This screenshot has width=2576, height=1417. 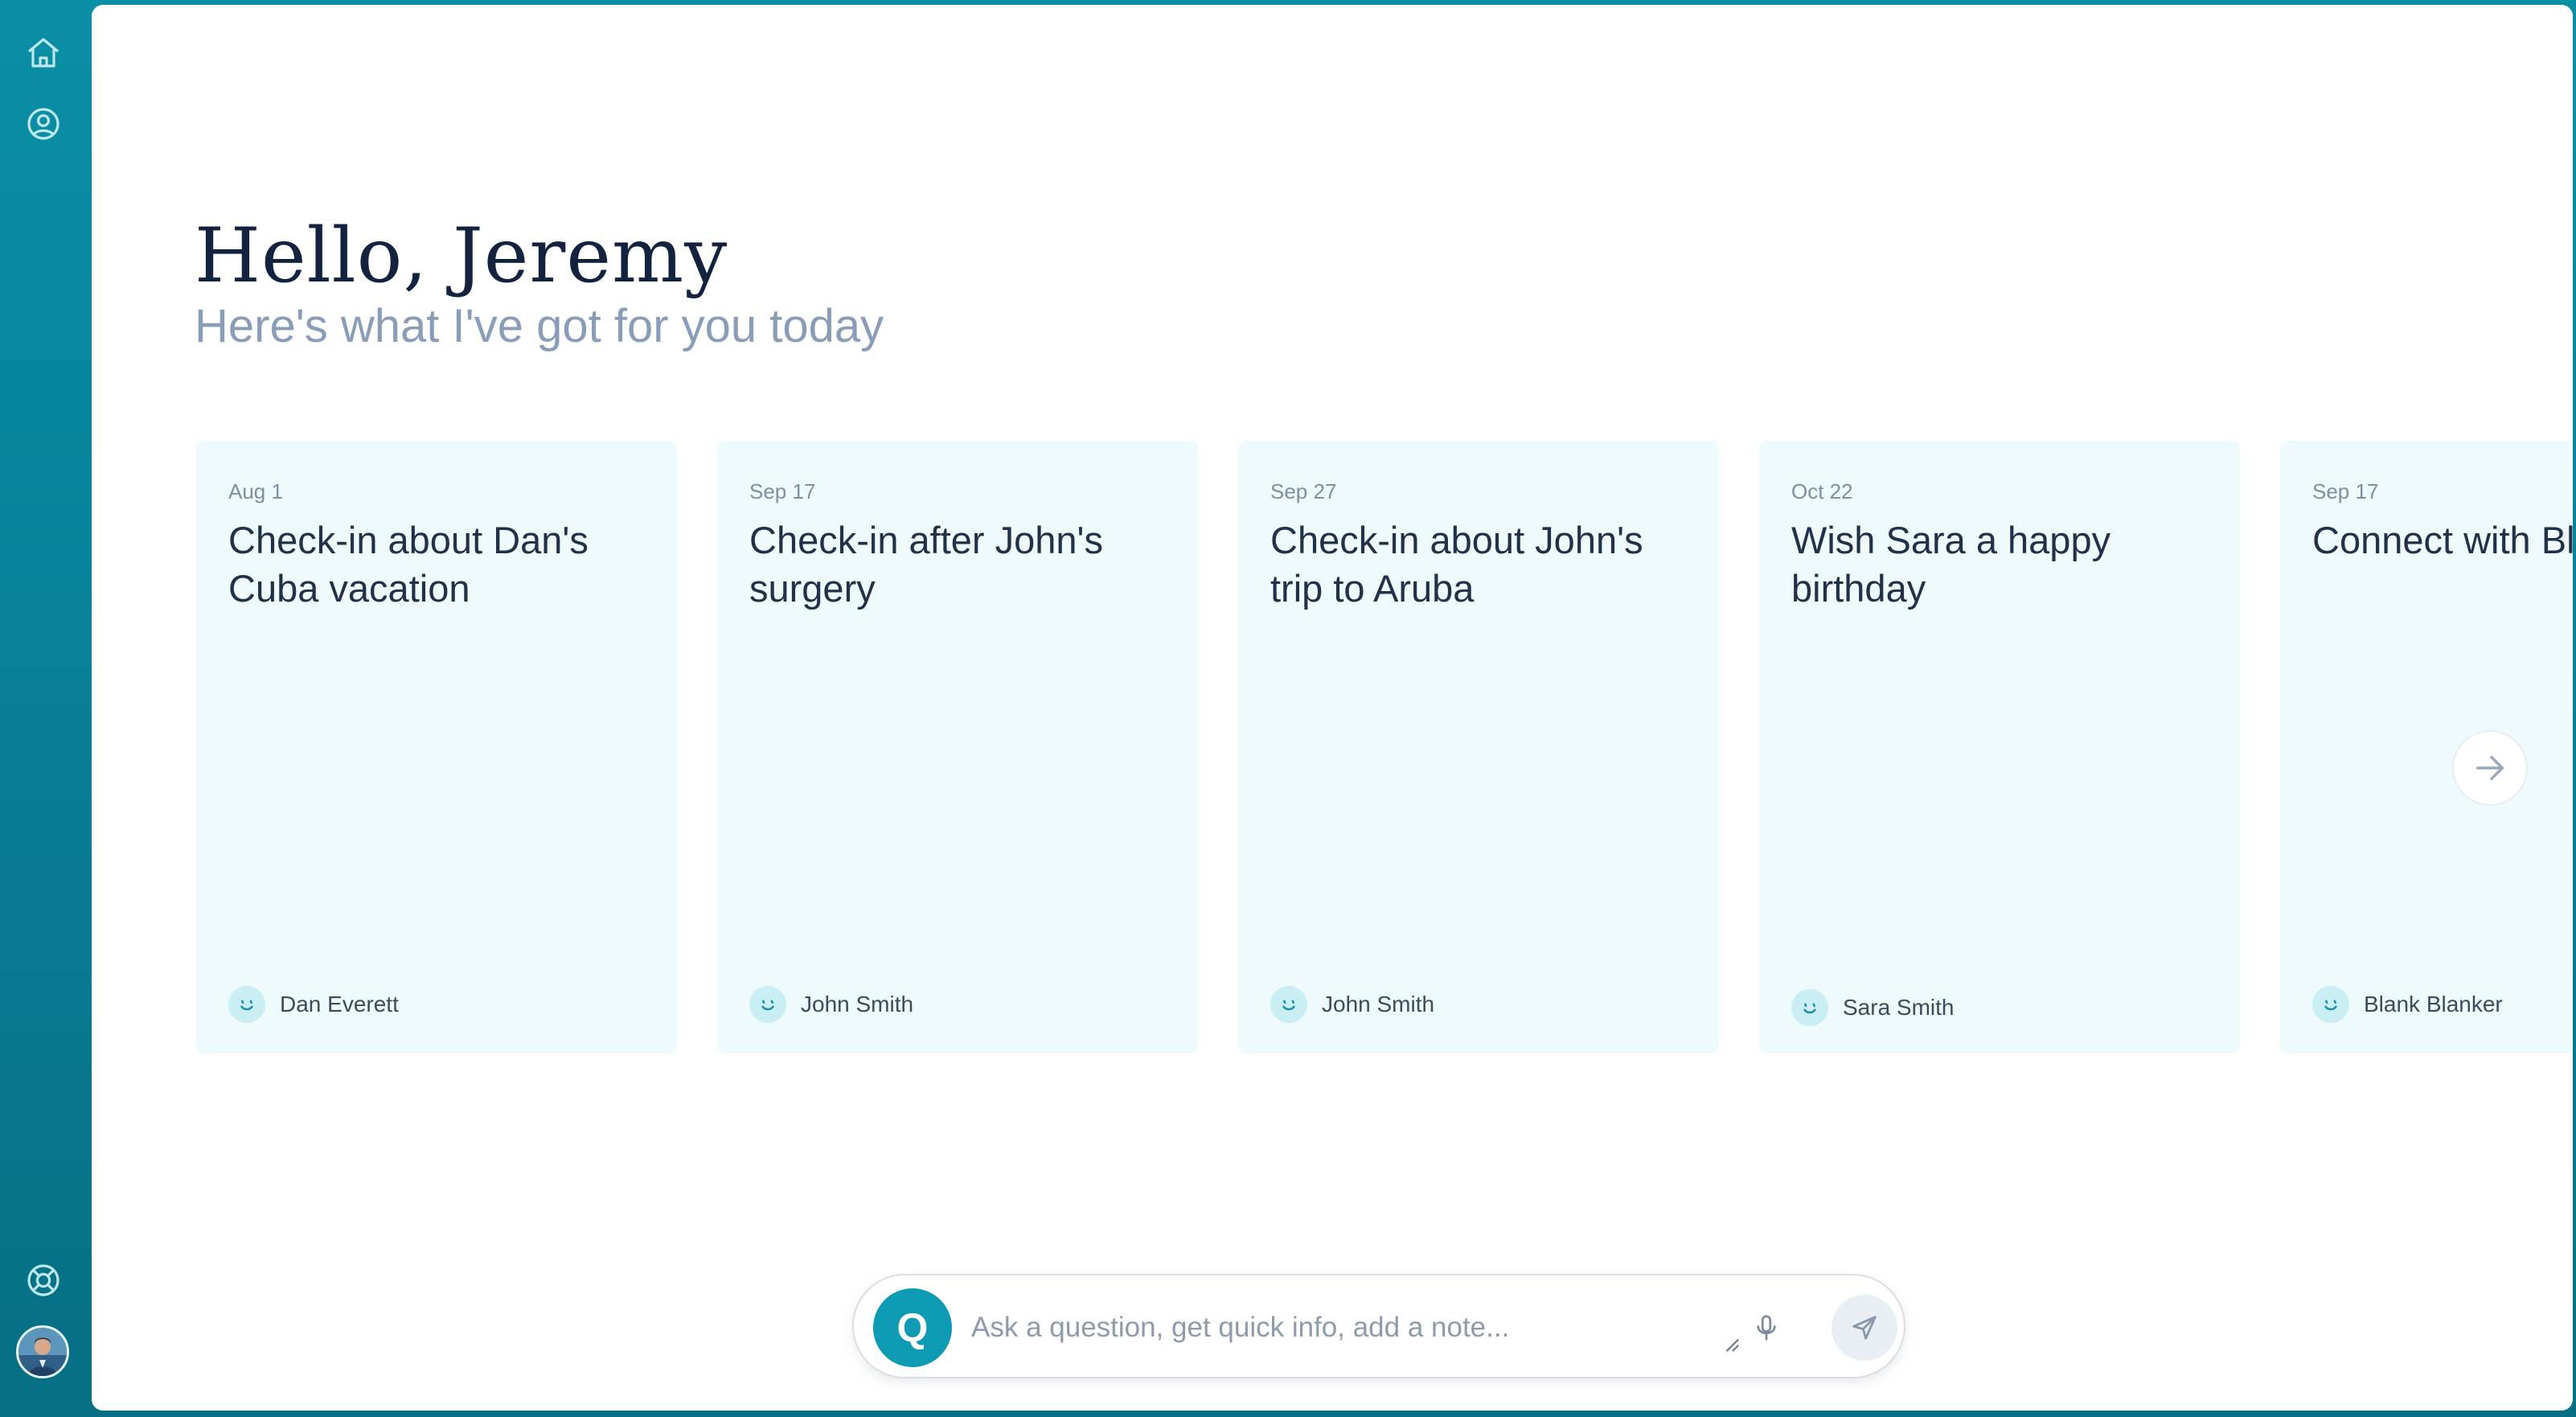 I want to click on home-icon, so click(x=43, y=53).